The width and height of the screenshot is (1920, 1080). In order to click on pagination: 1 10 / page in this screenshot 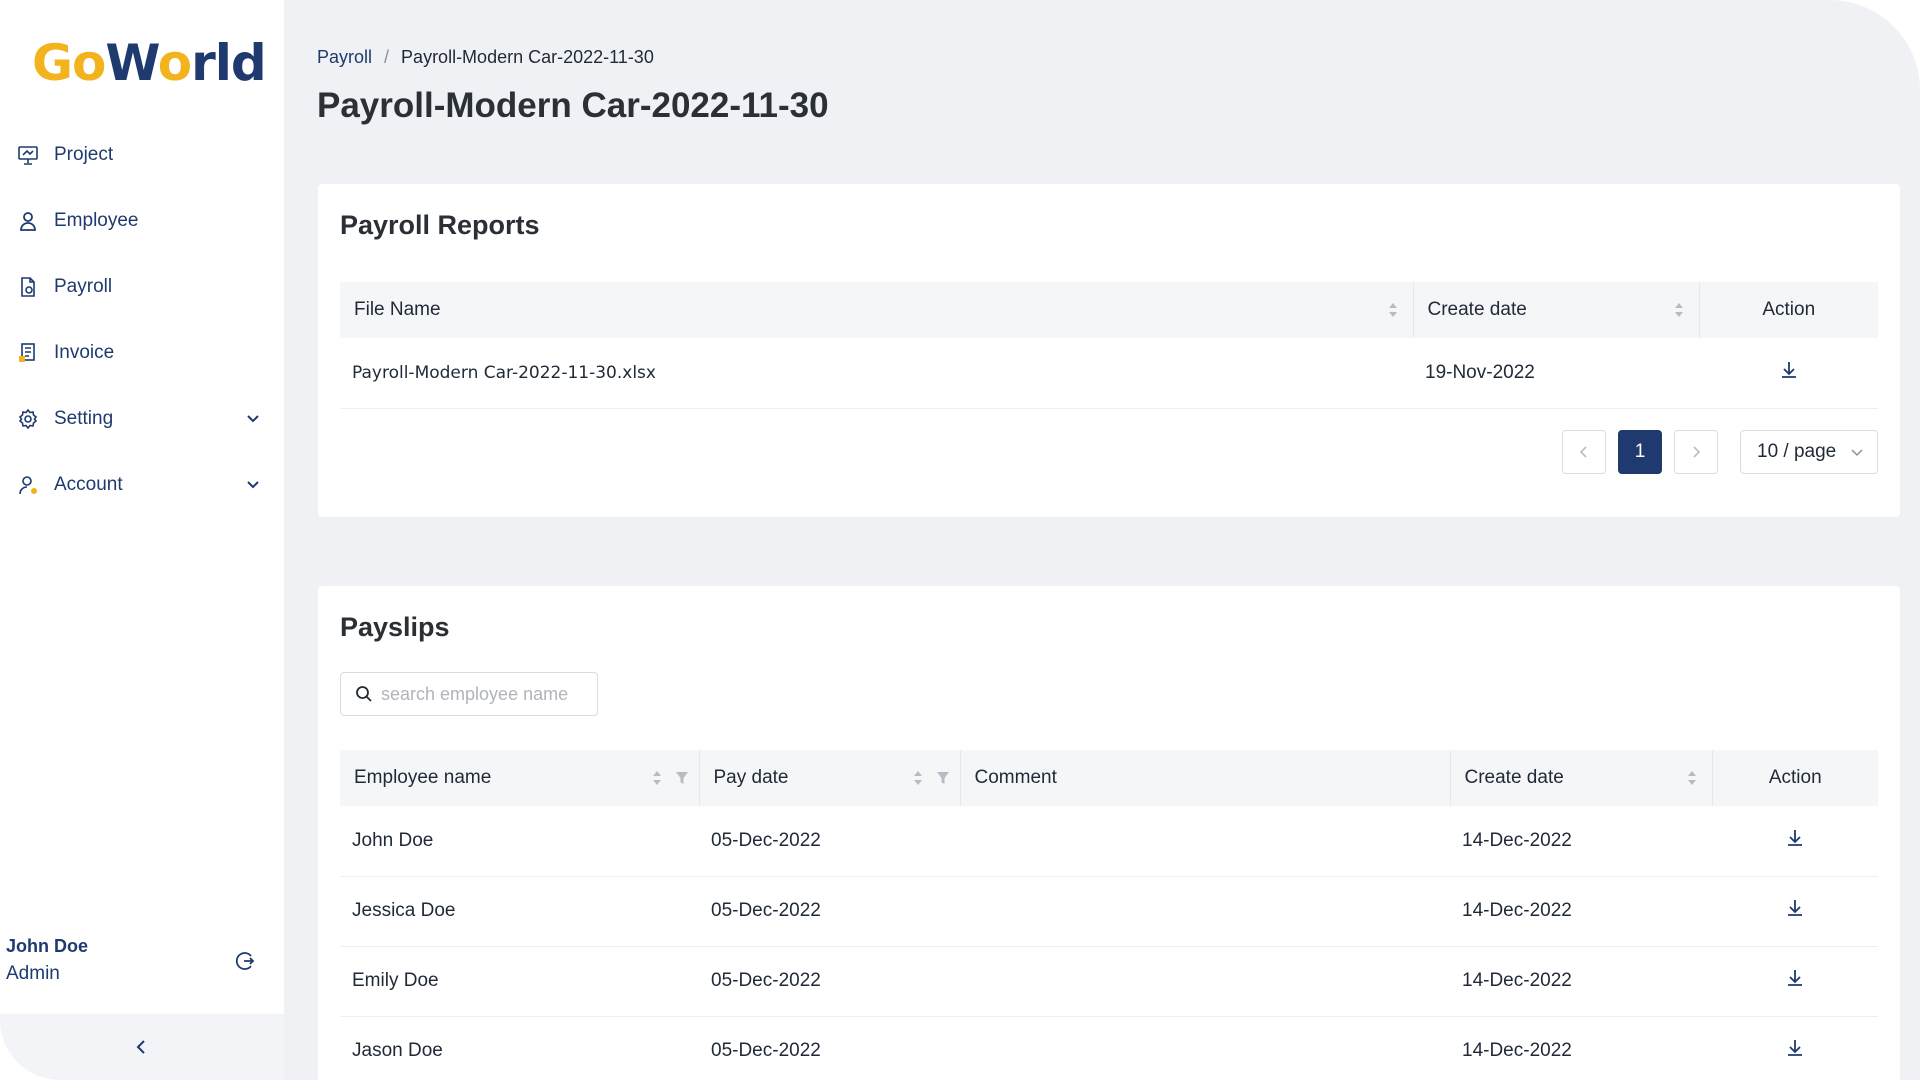, I will do `click(1720, 452)`.